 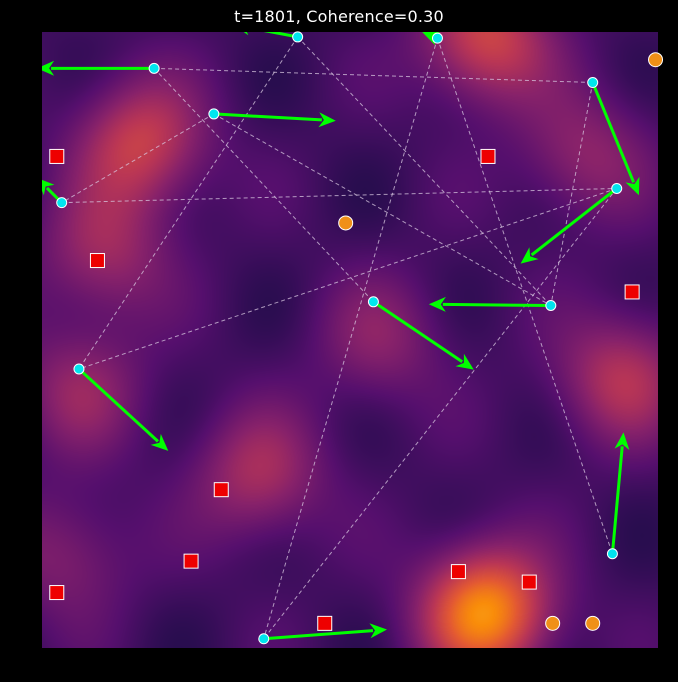 I want to click on velocity-arrow-shaft, so click(x=496, y=305).